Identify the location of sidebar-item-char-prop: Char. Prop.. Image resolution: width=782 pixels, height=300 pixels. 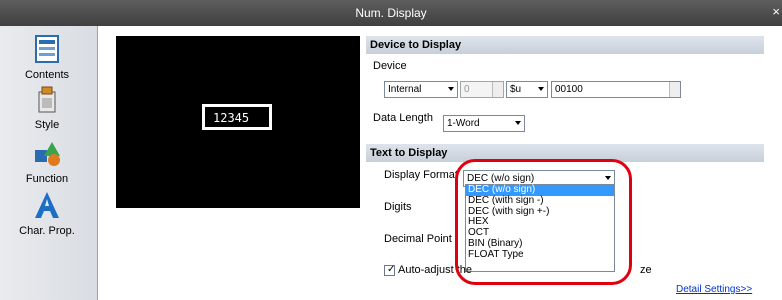
(47, 213).